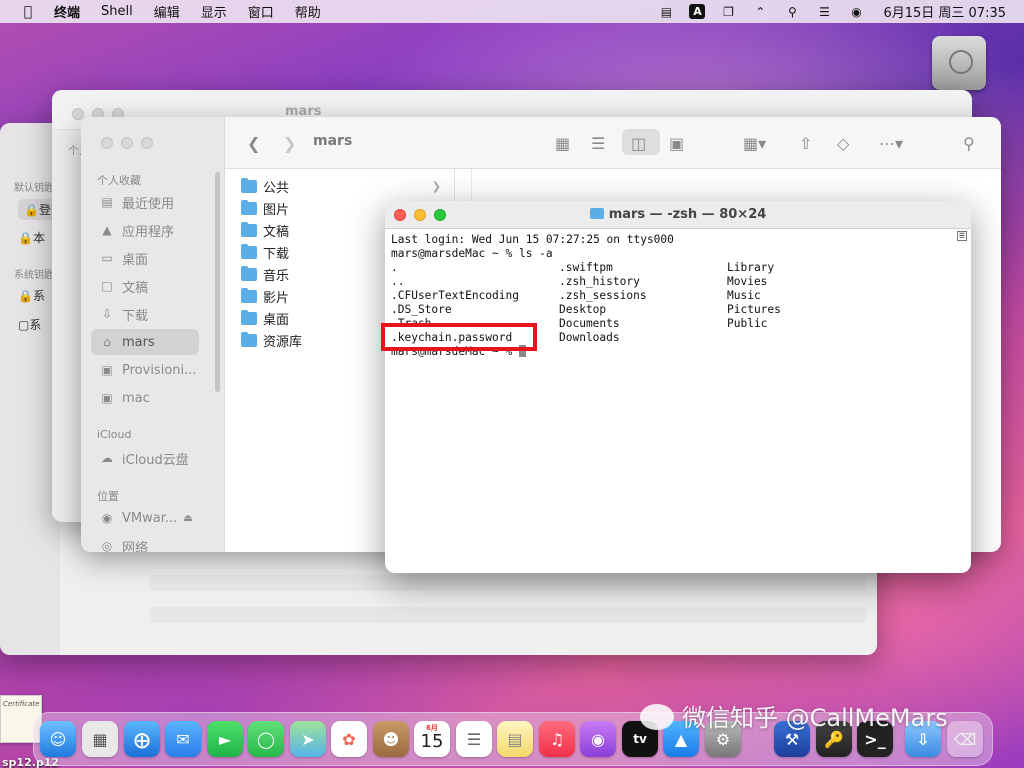 This screenshot has height=768, width=1024. I want to click on keychain-item-system-roots: ▢系, so click(29, 324).